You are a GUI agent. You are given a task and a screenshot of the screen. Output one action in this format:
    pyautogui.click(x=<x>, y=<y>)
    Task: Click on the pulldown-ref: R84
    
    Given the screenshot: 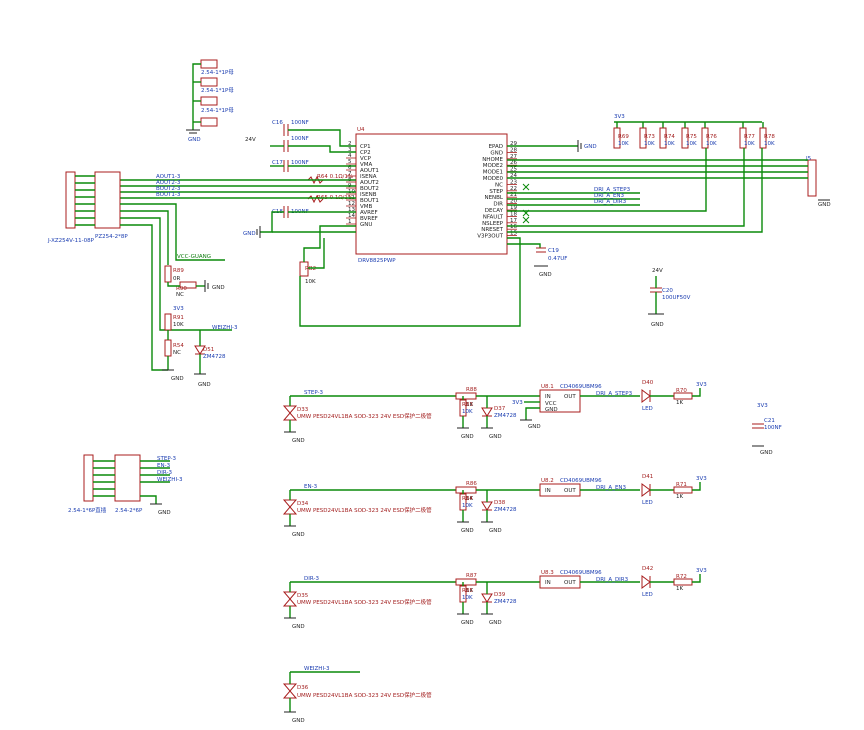 What is the action you would take?
    pyautogui.click(x=467, y=499)
    